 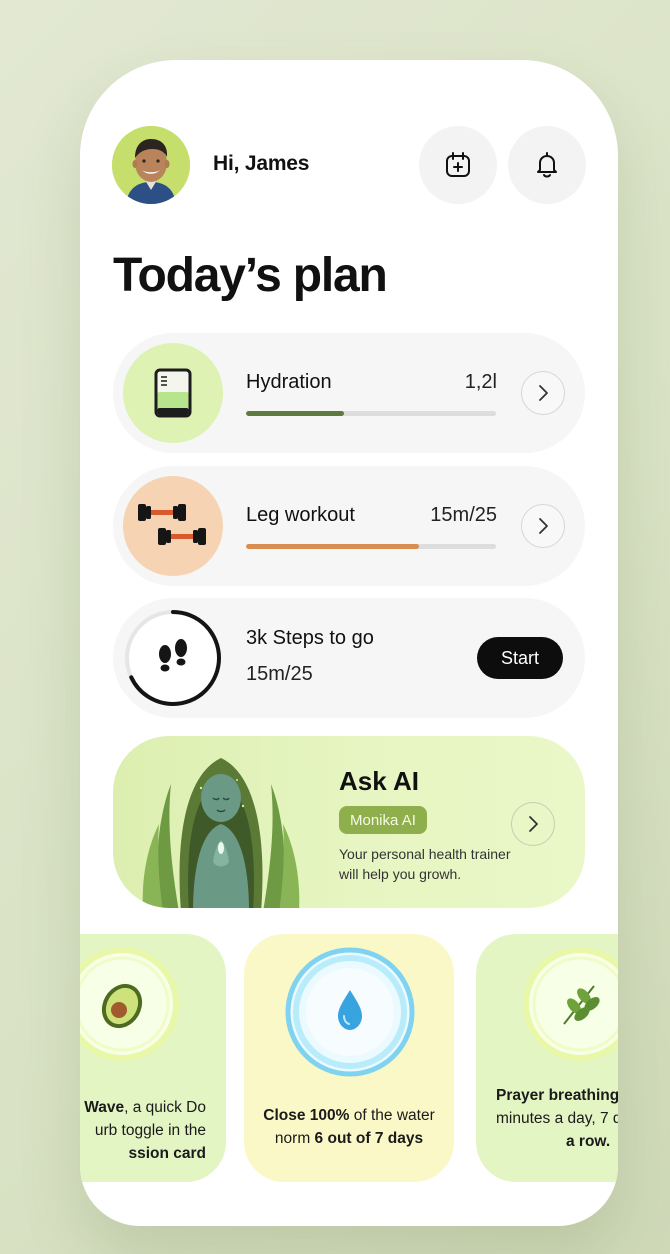 What do you see at coordinates (289, 382) in the screenshot?
I see `hydration-label: Hydration` at bounding box center [289, 382].